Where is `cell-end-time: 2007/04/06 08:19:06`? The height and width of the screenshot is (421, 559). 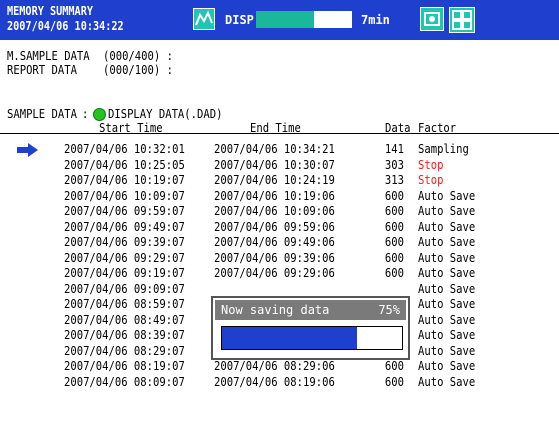
cell-end-time: 2007/04/06 08:19:06 is located at coordinates (274, 381).